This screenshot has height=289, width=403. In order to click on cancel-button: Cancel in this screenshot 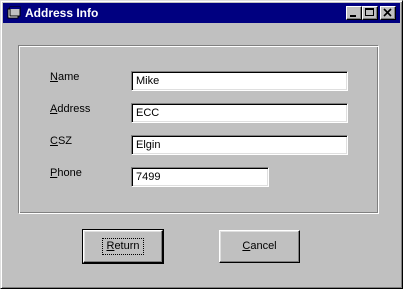, I will do `click(259, 246)`.